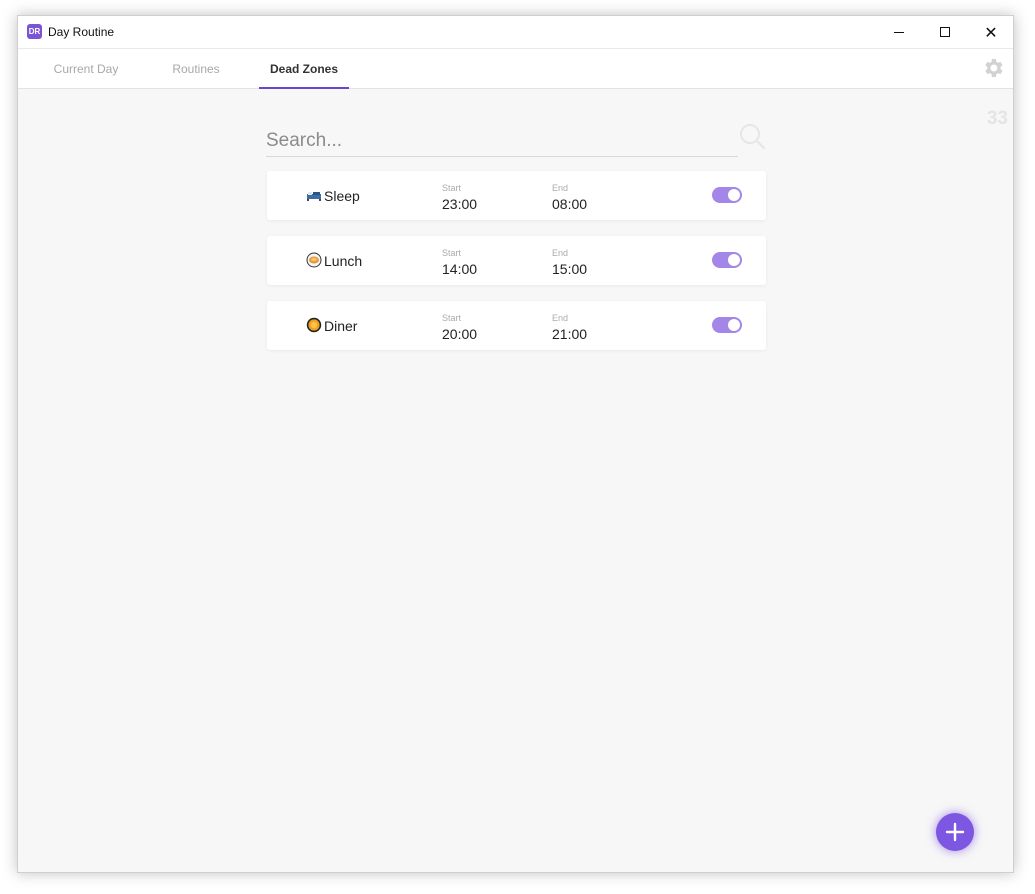  What do you see at coordinates (196, 69) in the screenshot?
I see `tab-routines: Routines` at bounding box center [196, 69].